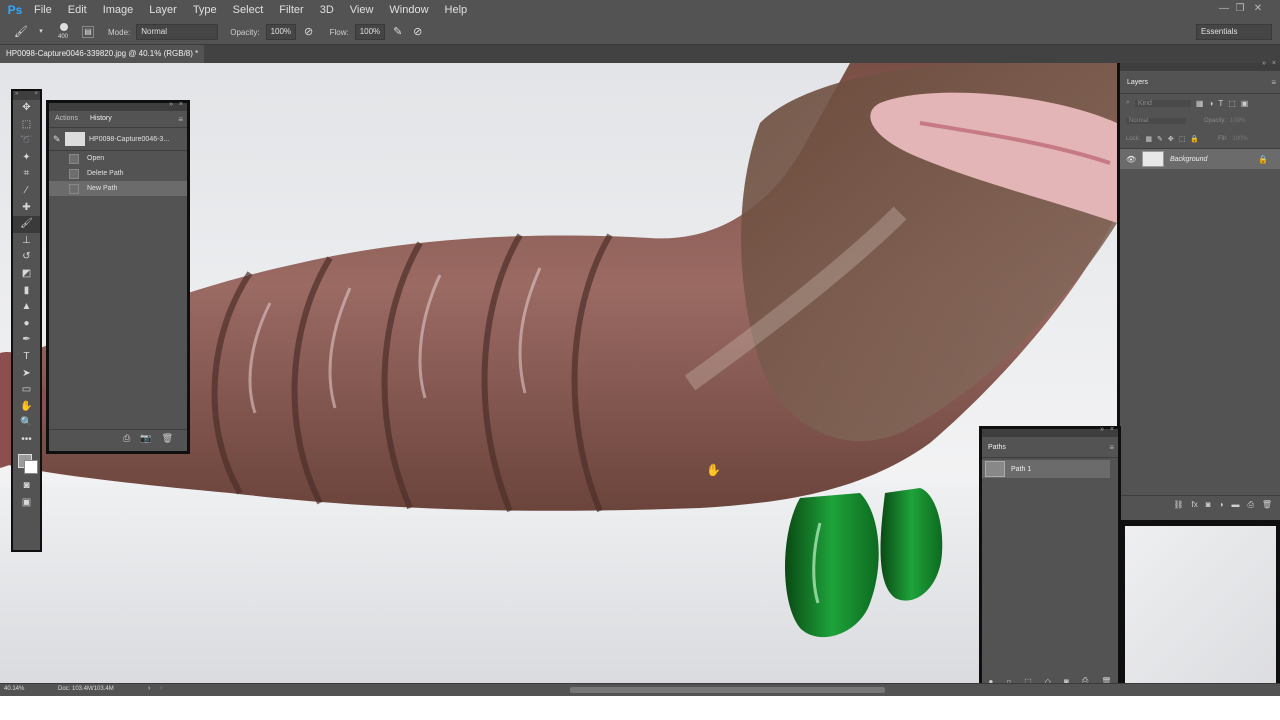 The image size is (1280, 720). Describe the element at coordinates (167, 438) in the screenshot. I see `trash-icon: 🗑` at that location.